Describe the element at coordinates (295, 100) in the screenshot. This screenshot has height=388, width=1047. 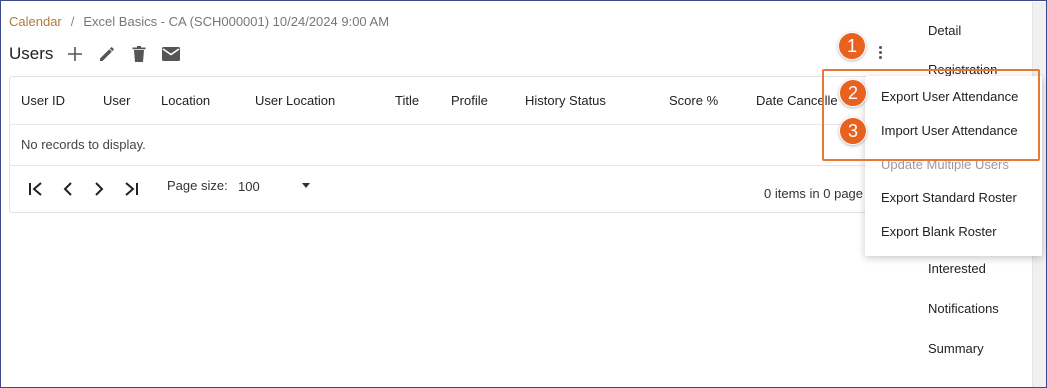
I see `column-user-location: User Location` at that location.